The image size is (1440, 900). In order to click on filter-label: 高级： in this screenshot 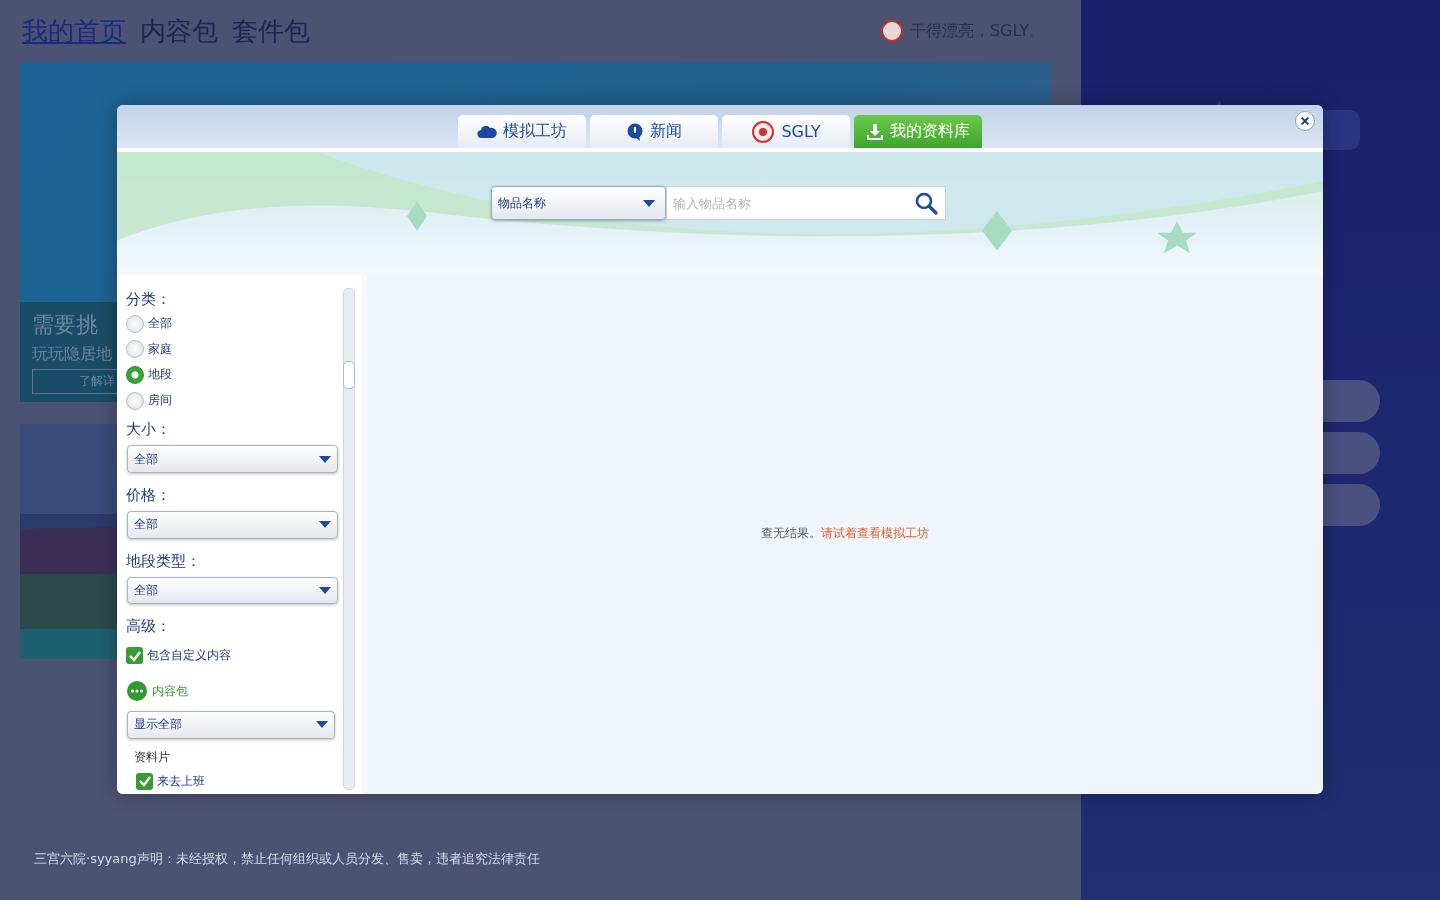, I will do `click(149, 627)`.